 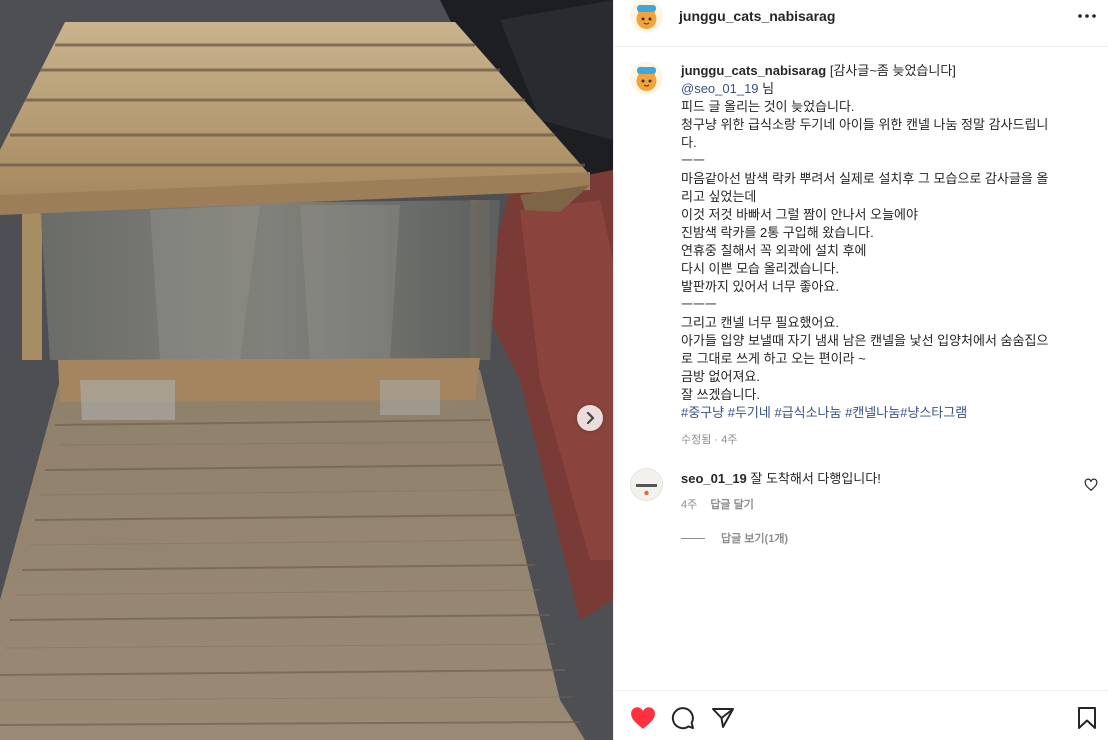 I want to click on comment-bubble-icon, so click(x=682, y=718).